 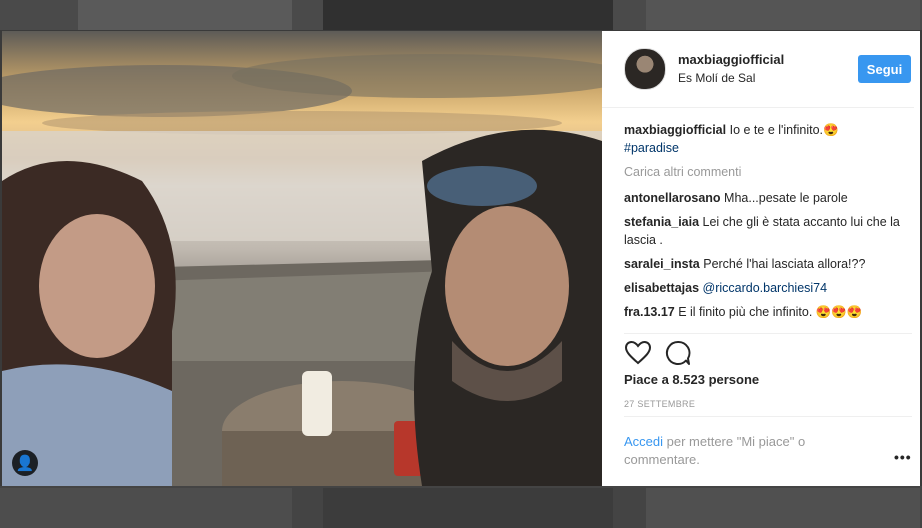 I want to click on post-location: Es Molí de Sal, so click(x=716, y=78).